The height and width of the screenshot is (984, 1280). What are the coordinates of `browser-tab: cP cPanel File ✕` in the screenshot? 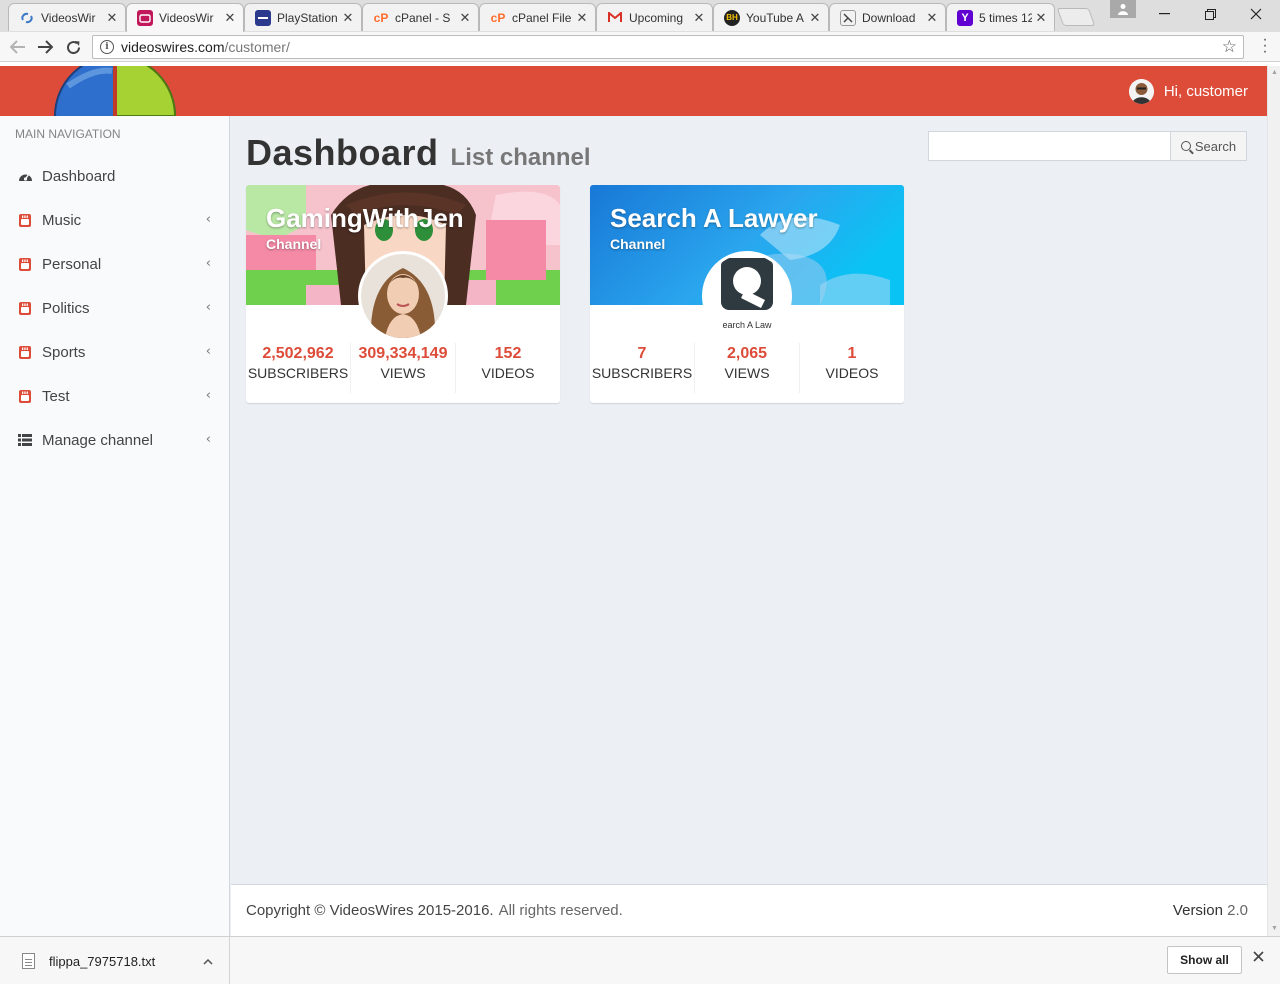 It's located at (537, 17).